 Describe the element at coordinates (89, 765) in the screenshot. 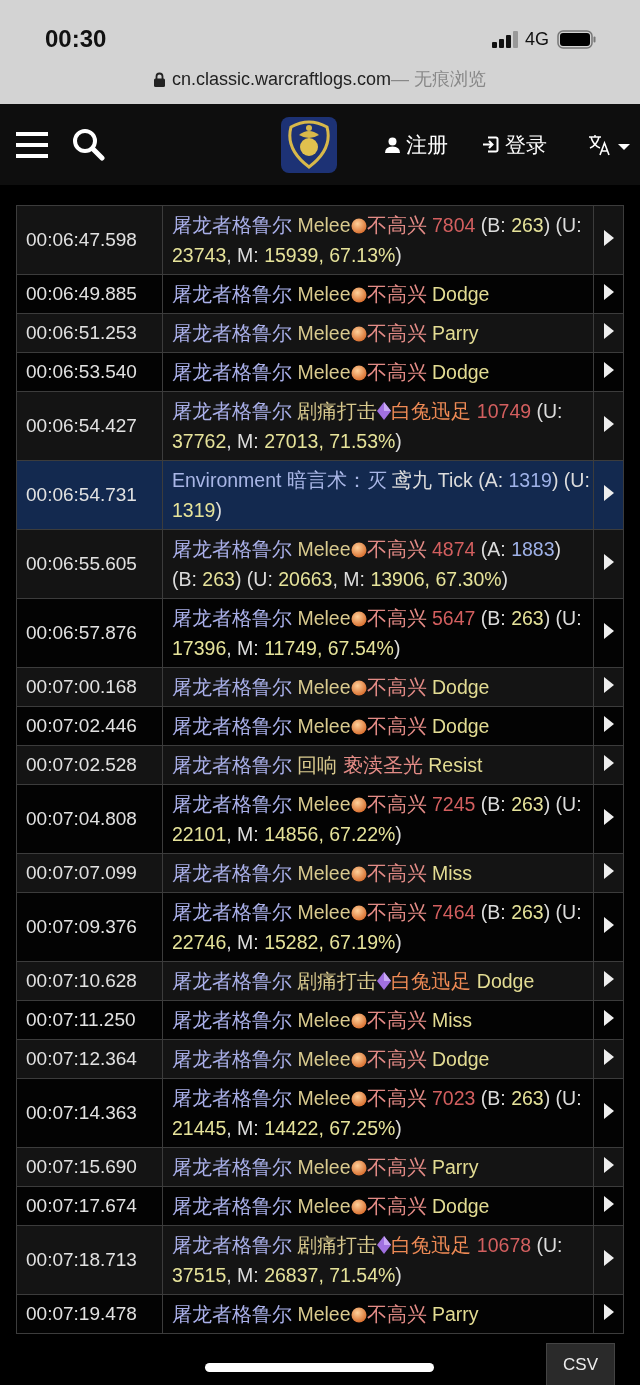

I see `time-cell: 00:07:02.528` at that location.